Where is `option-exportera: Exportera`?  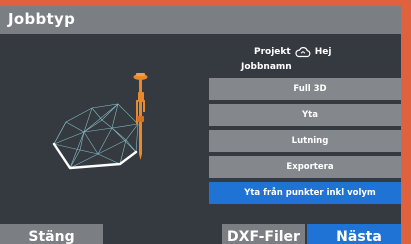
option-exportera: Exportera is located at coordinates (305, 167).